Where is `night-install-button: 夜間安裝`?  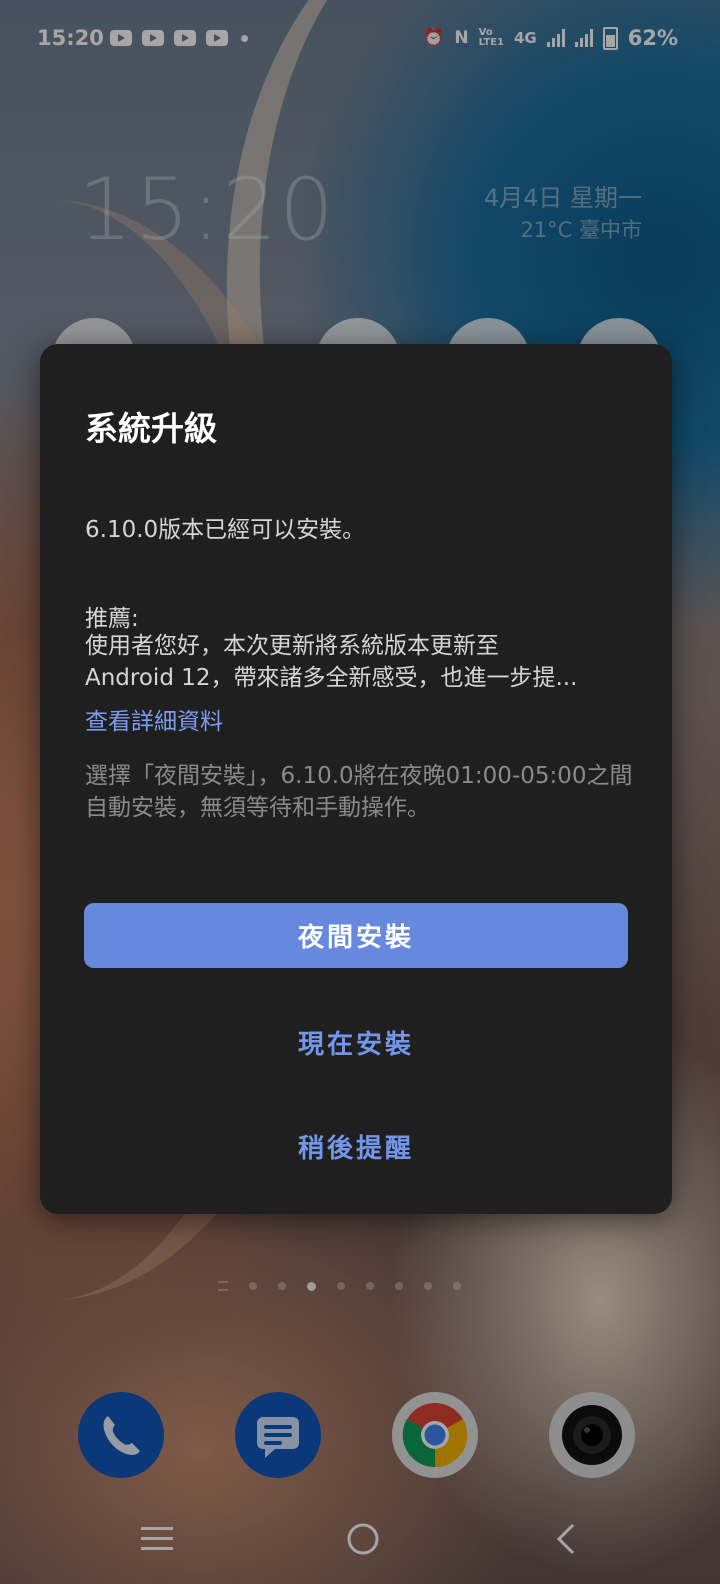 night-install-button: 夜間安裝 is located at coordinates (356, 935).